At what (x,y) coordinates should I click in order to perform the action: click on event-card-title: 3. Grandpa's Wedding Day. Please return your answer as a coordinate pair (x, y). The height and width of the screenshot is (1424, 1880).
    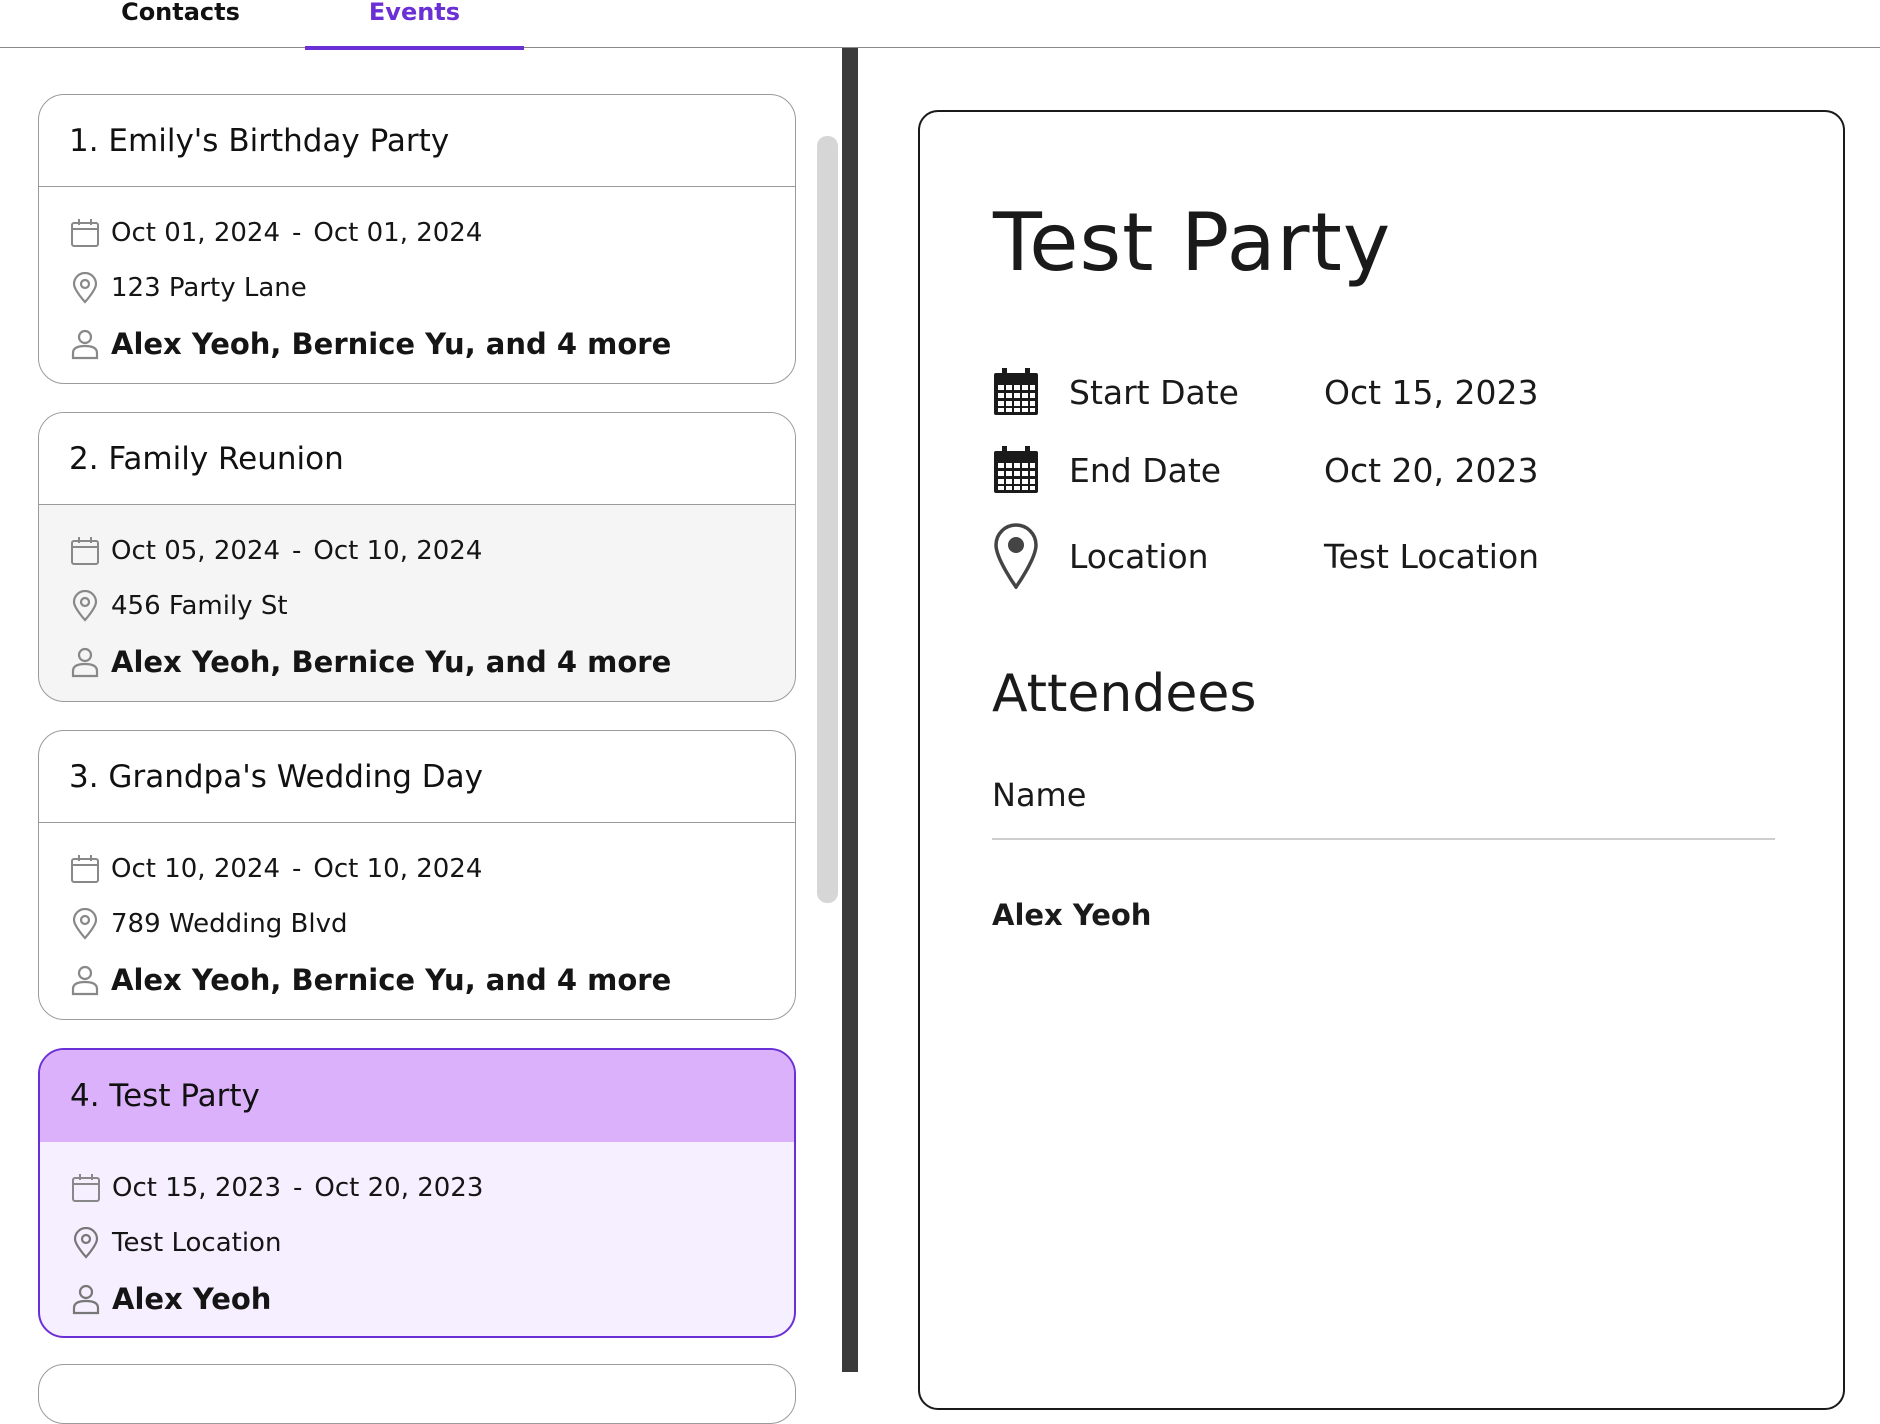
    Looking at the image, I should click on (417, 777).